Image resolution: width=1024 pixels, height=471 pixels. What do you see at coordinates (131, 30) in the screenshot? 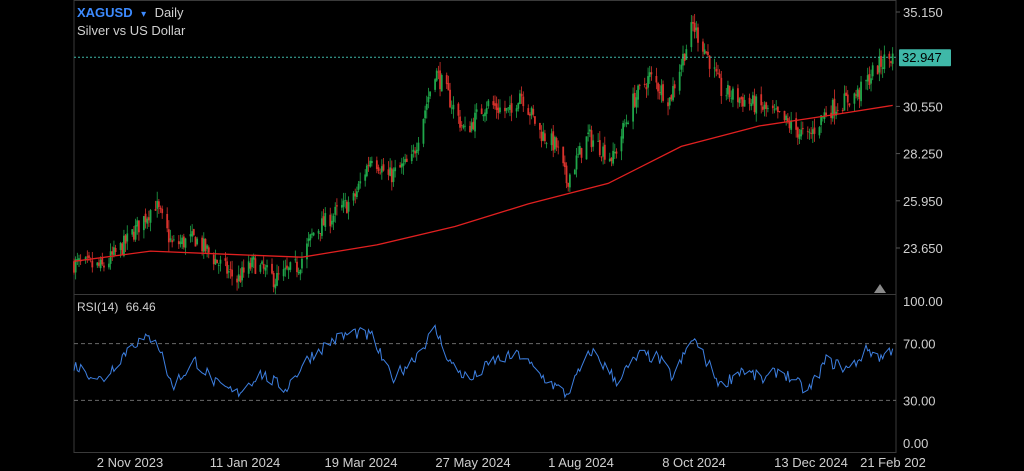
I see `symbol-description: Silver vs US Dollar` at bounding box center [131, 30].